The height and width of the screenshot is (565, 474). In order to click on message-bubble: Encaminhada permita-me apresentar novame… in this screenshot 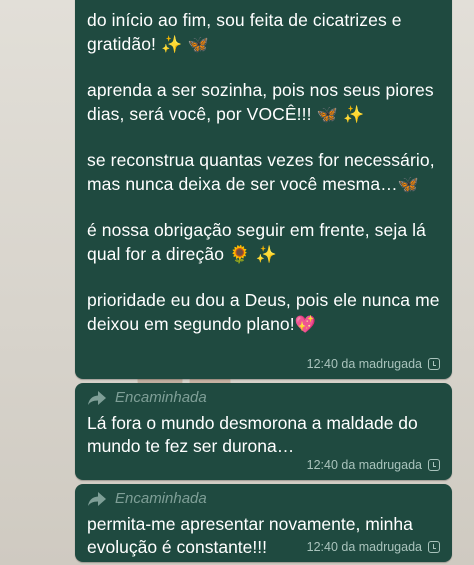, I will do `click(263, 523)`.